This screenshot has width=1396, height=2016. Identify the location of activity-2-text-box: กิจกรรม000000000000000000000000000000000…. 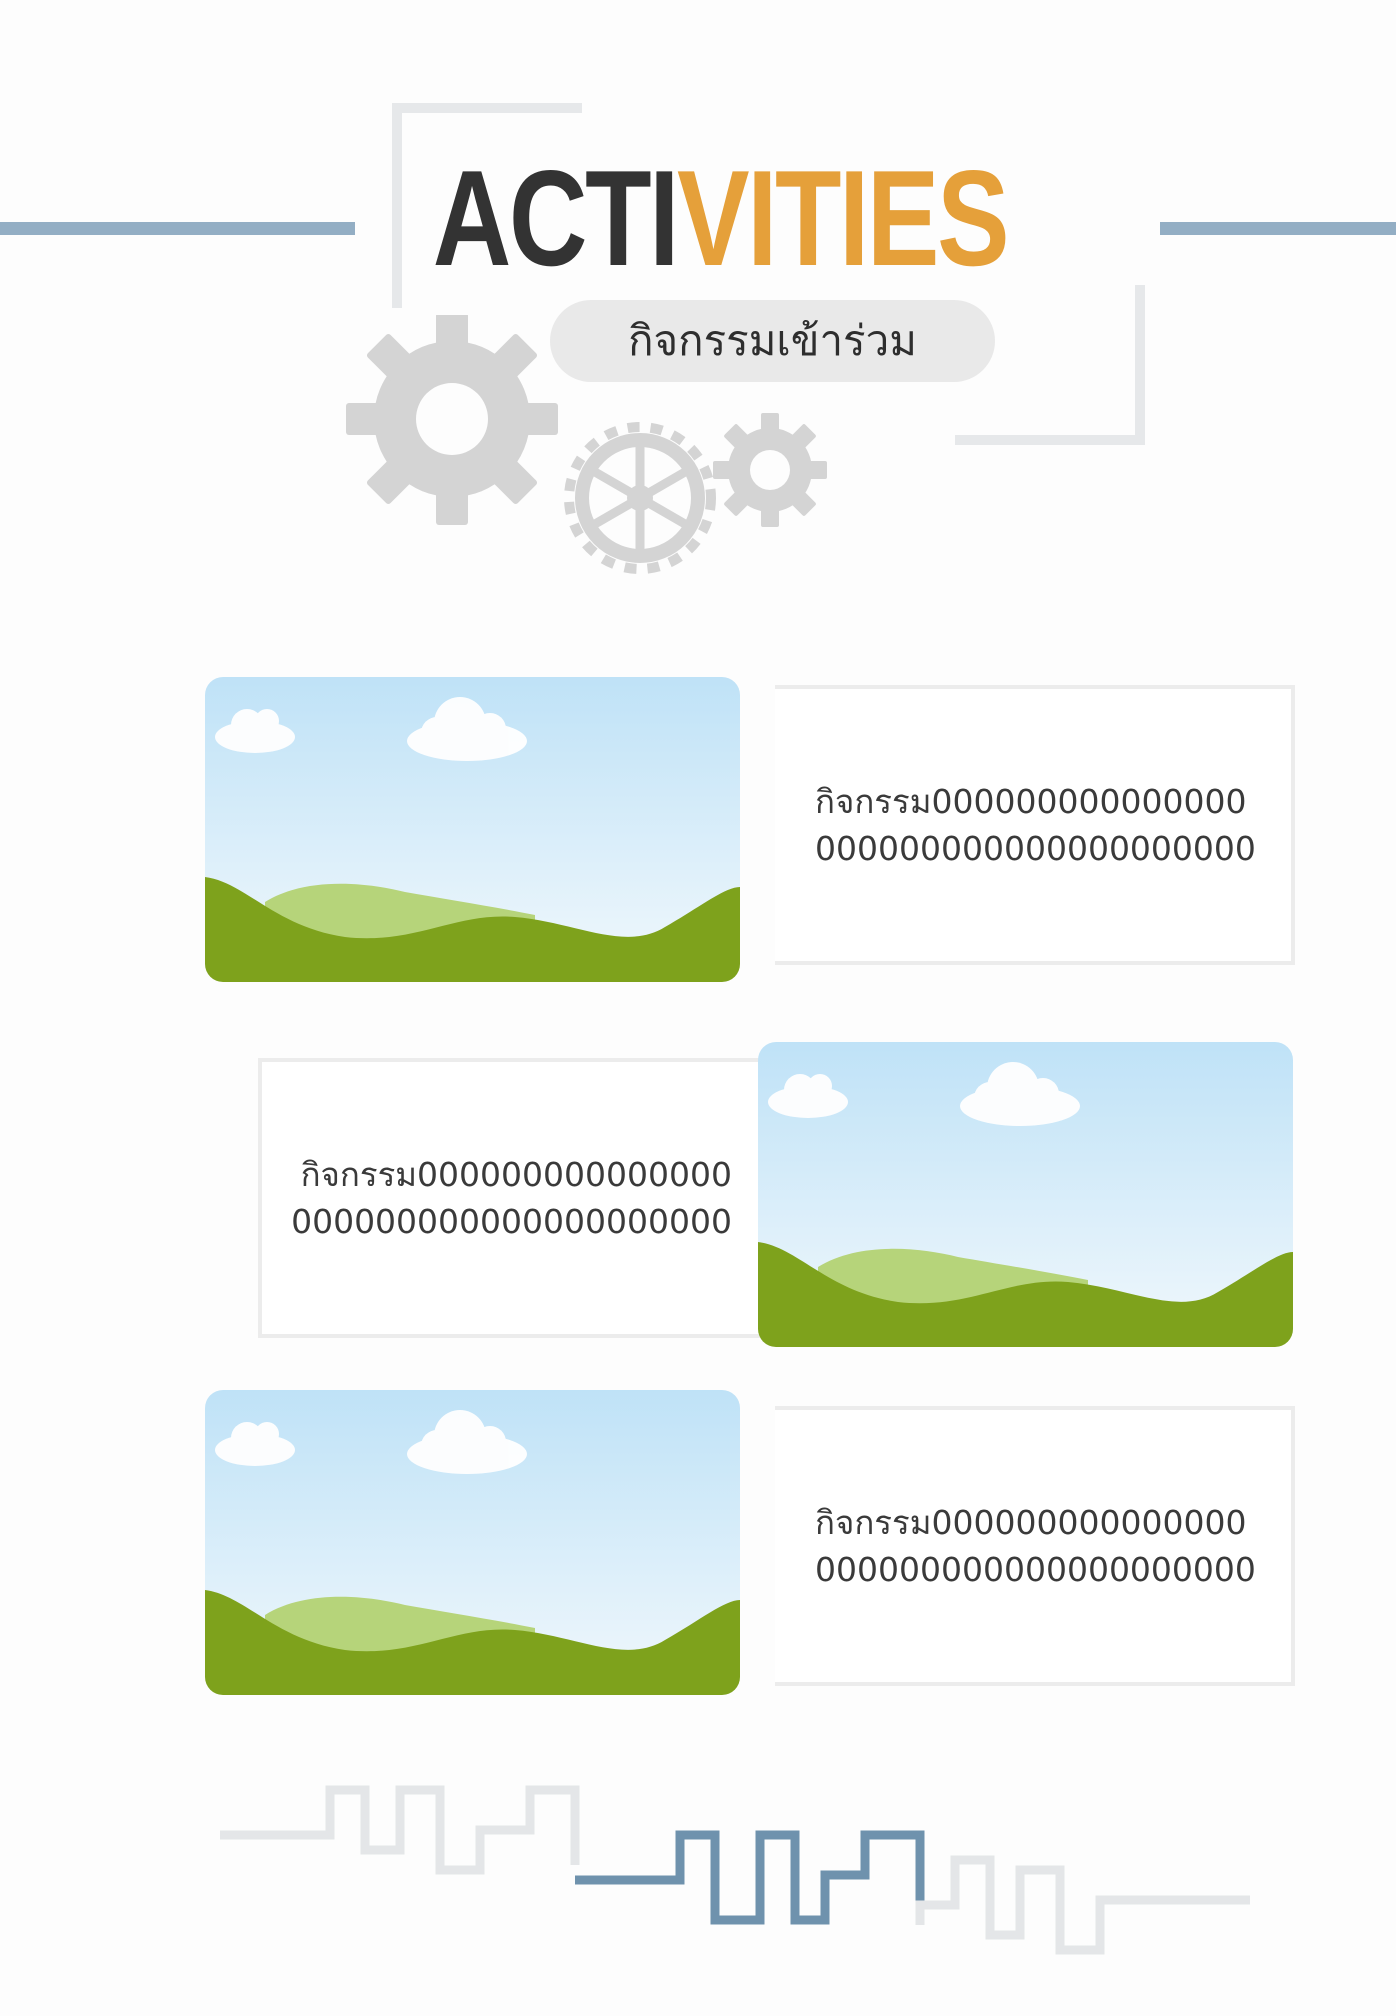
(513, 1198).